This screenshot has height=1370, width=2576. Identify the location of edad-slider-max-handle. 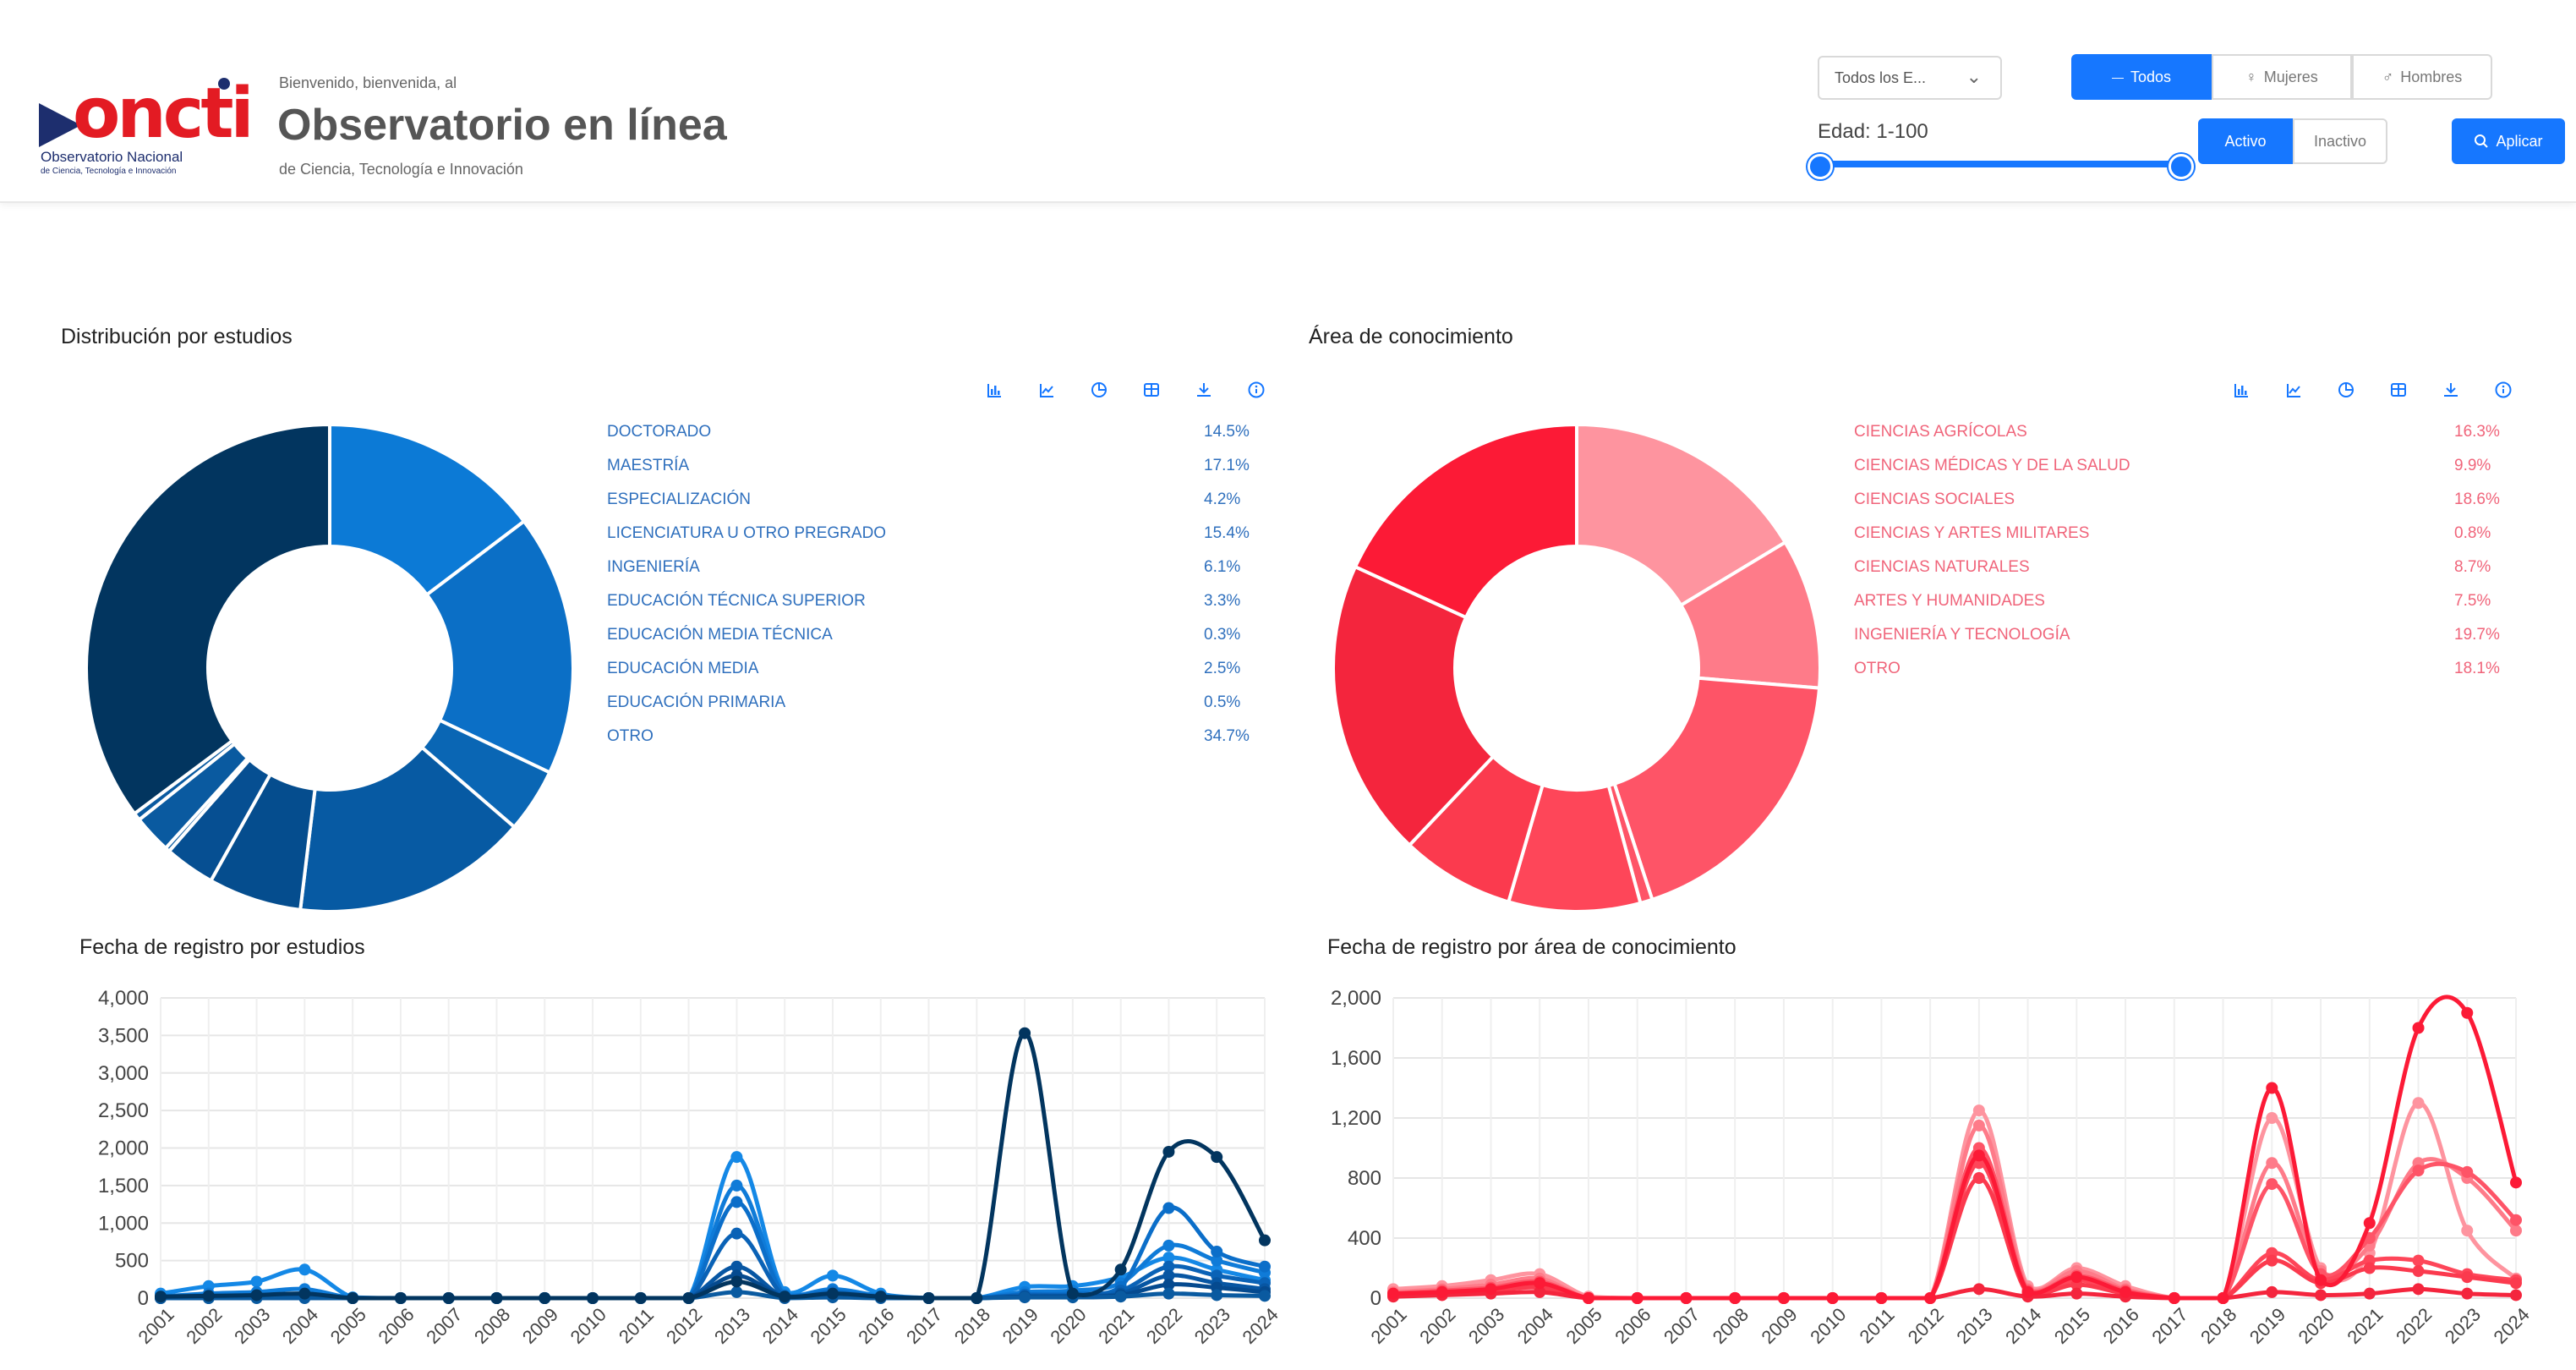
(2181, 167).